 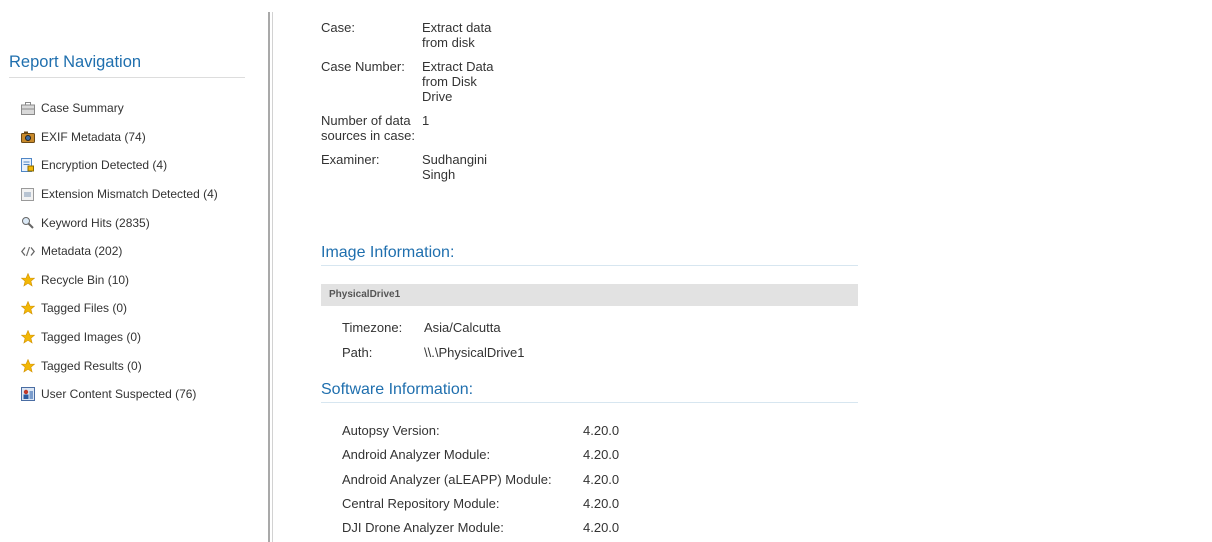 What do you see at coordinates (391, 430) in the screenshot?
I see `software-label: Autopsy Version:` at bounding box center [391, 430].